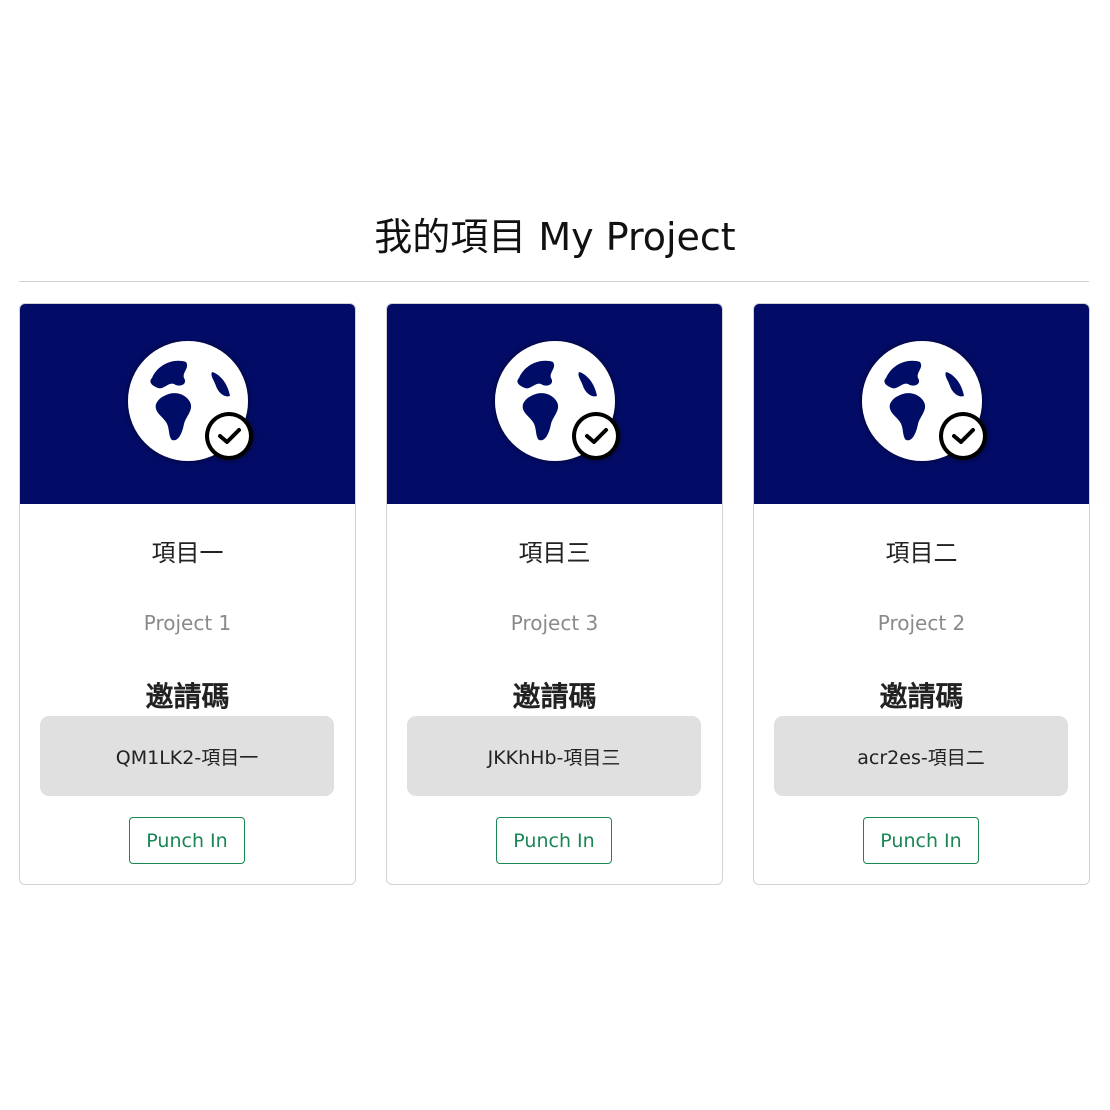  What do you see at coordinates (921, 623) in the screenshot?
I see `project-name-en: Project 2` at bounding box center [921, 623].